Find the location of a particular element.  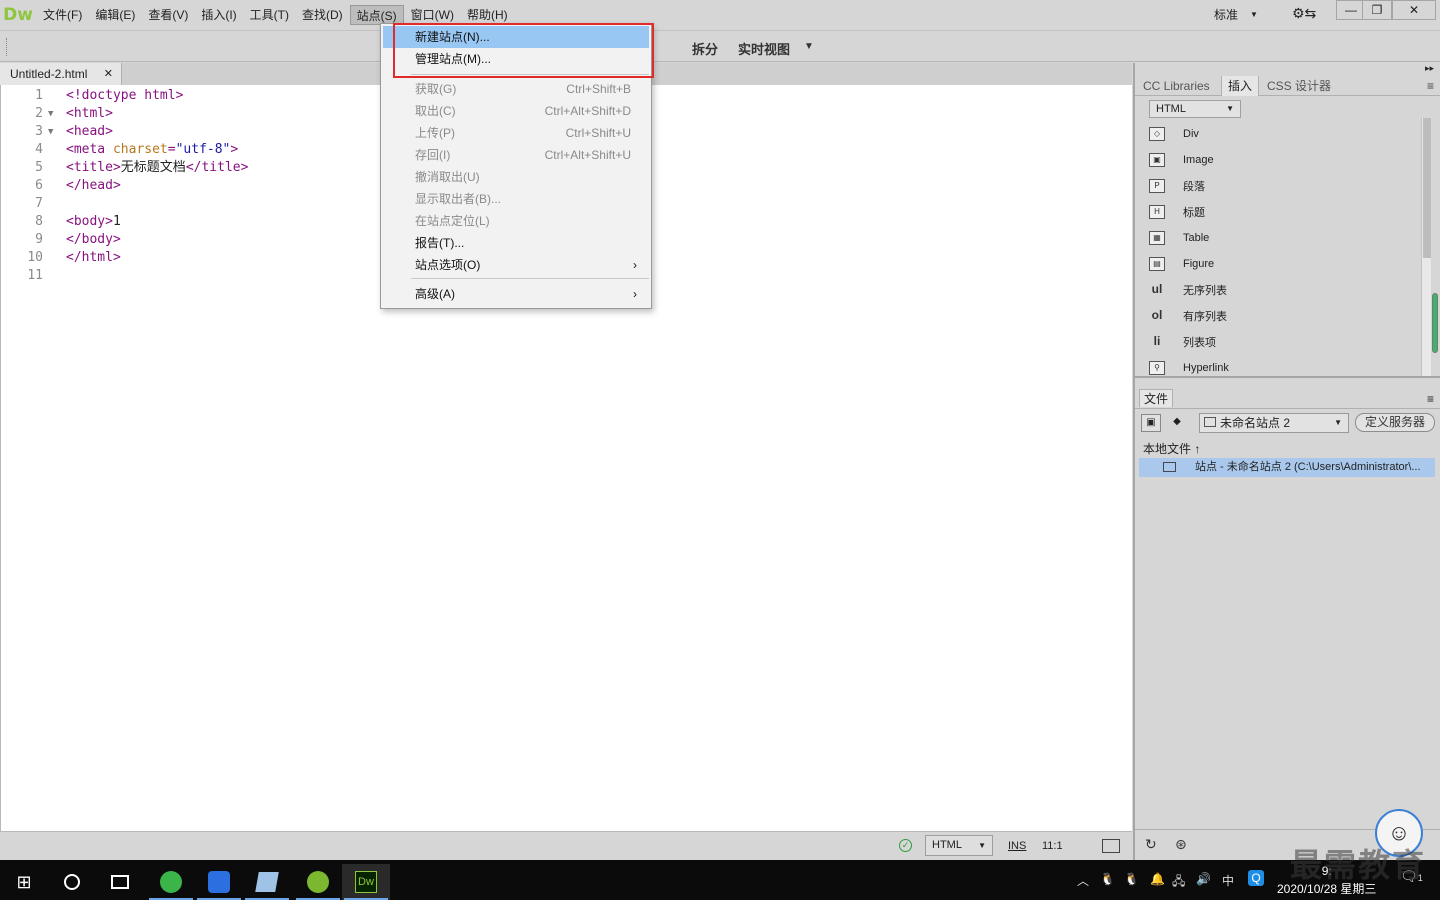

menu-tools: 工具(T) is located at coordinates (269, 15).